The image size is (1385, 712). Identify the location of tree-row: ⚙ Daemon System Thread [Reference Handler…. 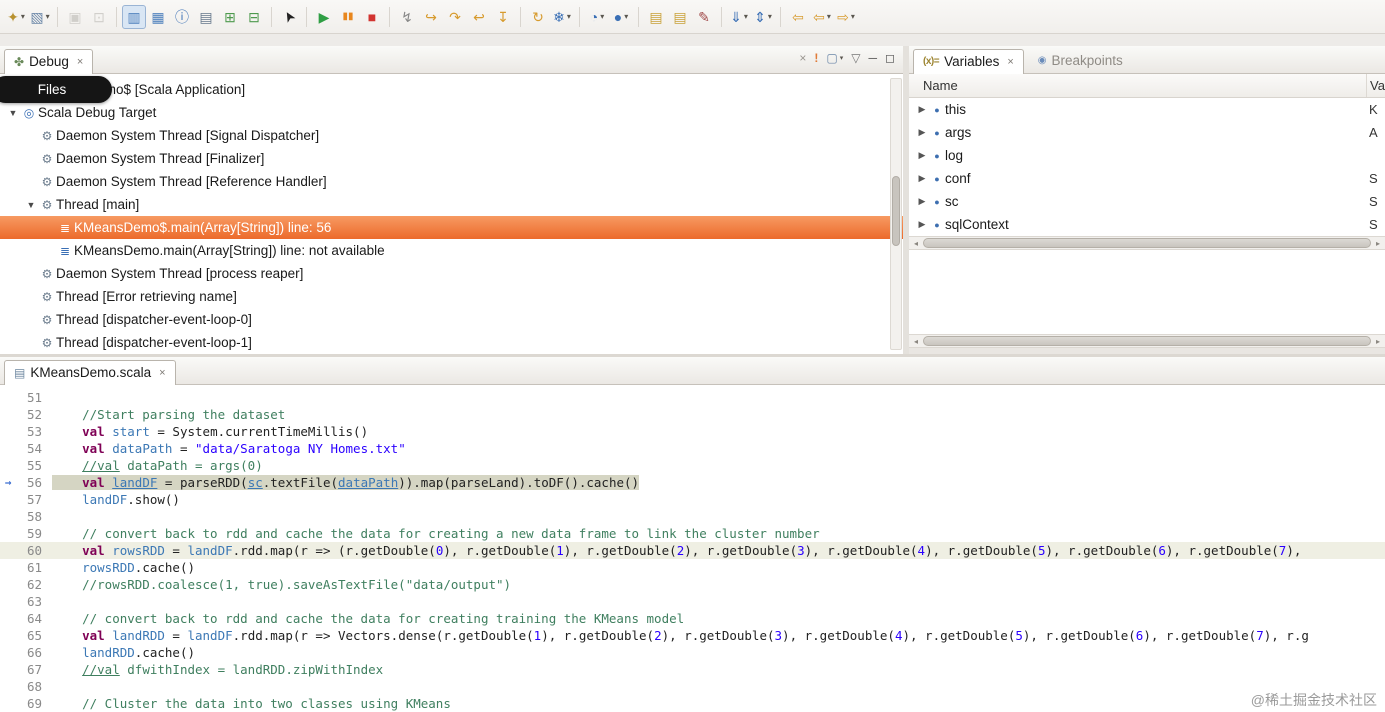
(451, 181).